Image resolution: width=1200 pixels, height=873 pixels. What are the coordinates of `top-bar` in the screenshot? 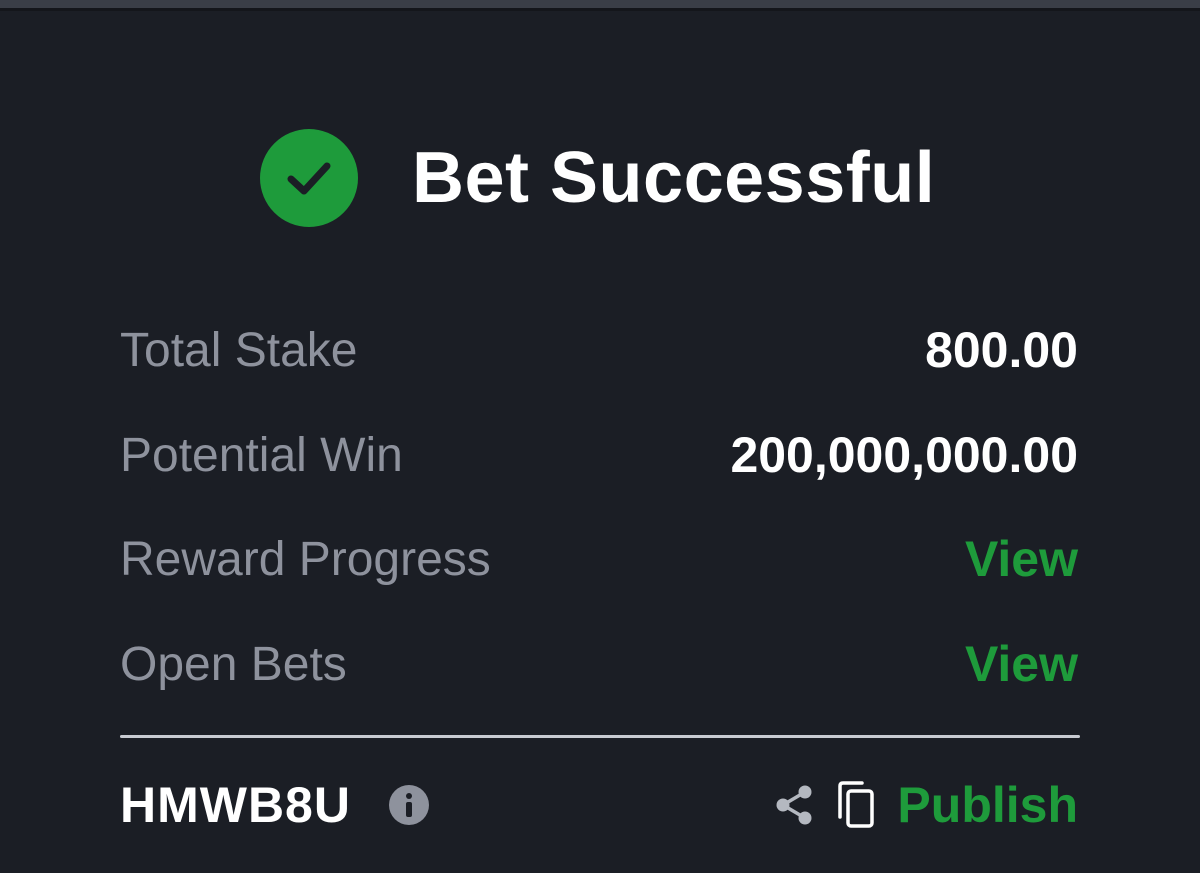 It's located at (600, 4).